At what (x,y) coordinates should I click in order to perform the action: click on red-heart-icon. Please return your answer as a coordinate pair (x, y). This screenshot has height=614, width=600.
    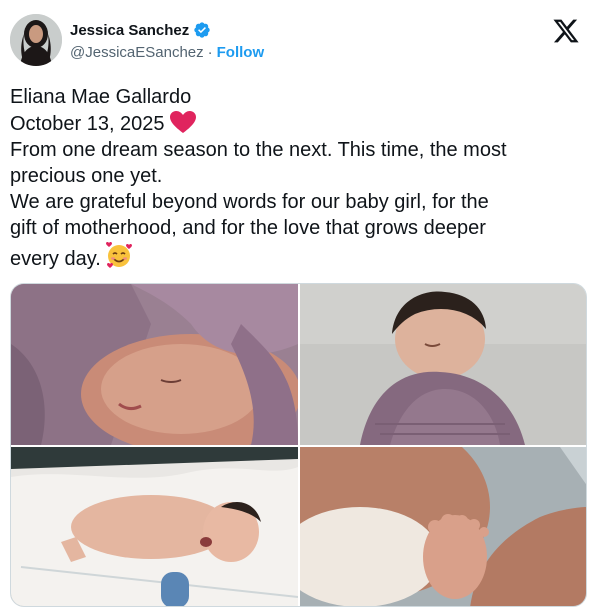
    Looking at the image, I should click on (182, 122).